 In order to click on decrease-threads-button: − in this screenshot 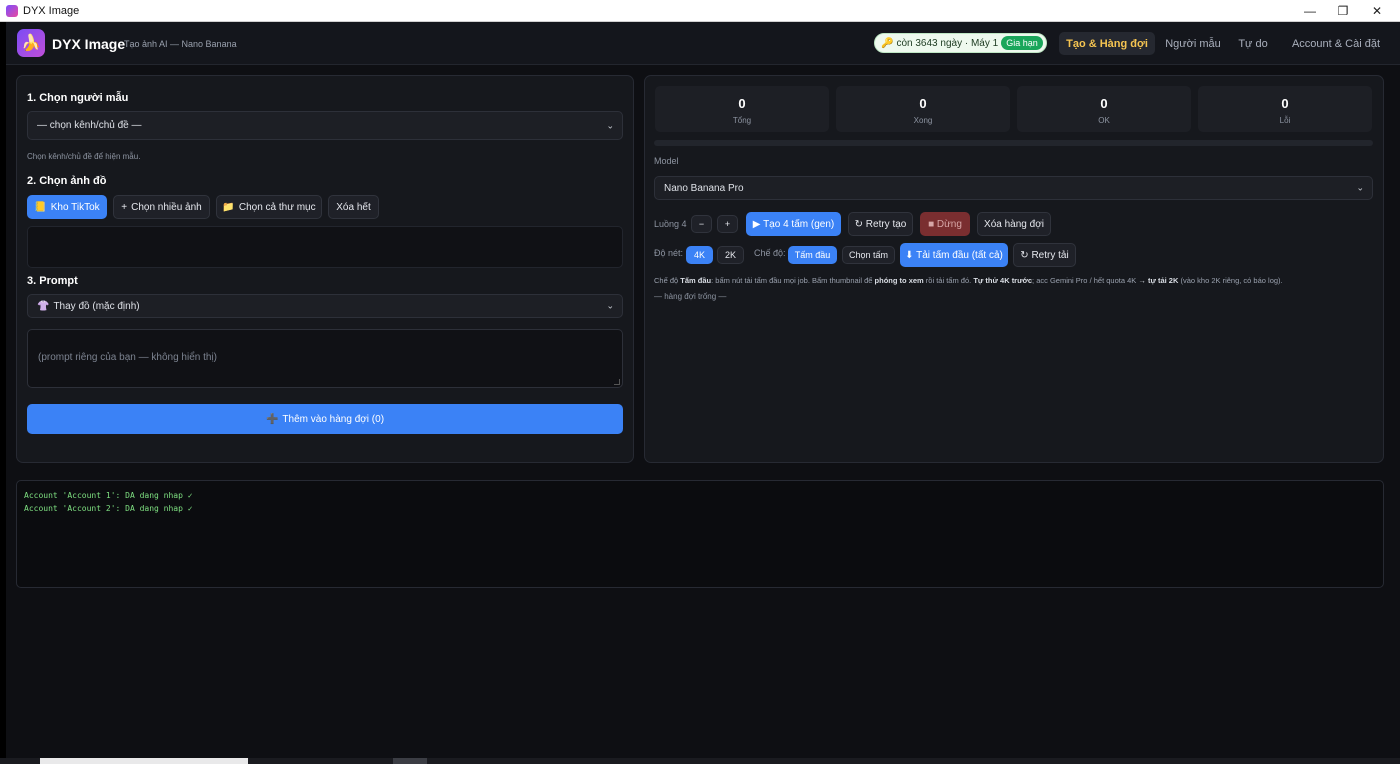, I will do `click(701, 224)`.